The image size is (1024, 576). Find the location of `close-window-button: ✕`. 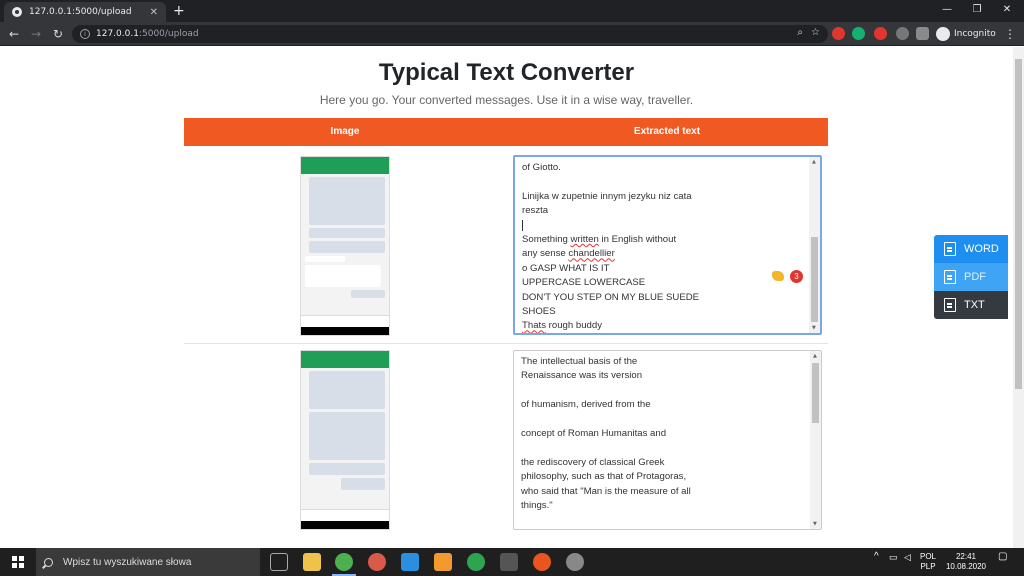

close-window-button: ✕ is located at coordinates (1007, 10).